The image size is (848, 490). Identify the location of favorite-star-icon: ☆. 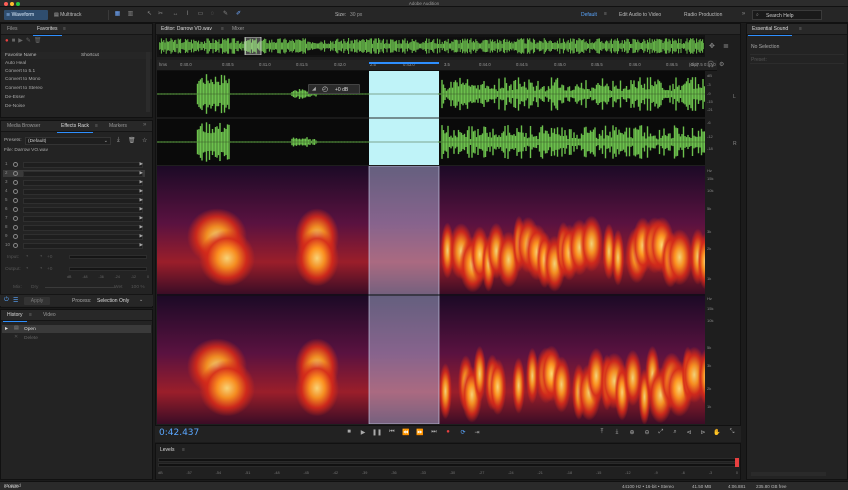
(144, 140).